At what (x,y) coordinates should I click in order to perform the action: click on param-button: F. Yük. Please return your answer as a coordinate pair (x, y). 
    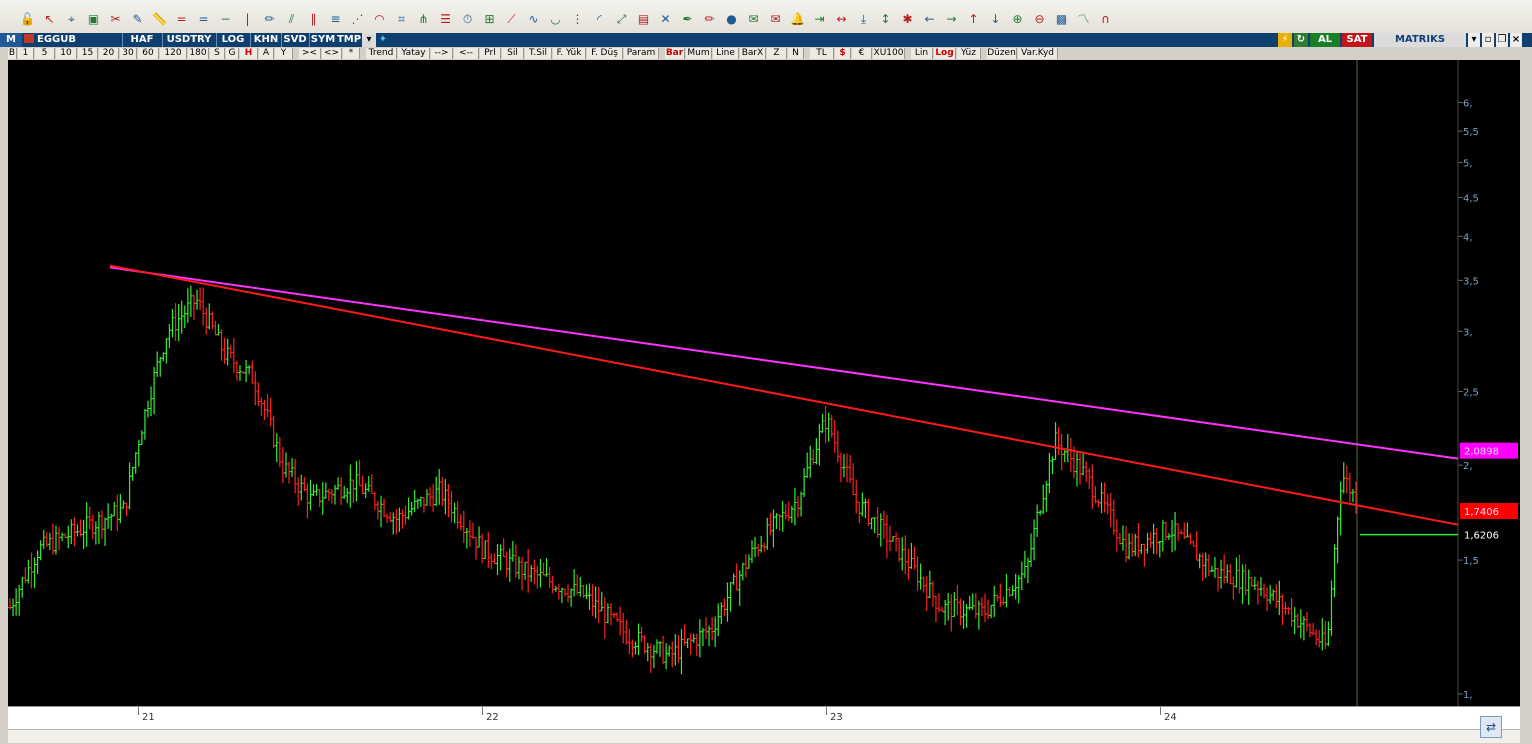
    Looking at the image, I should click on (569, 53).